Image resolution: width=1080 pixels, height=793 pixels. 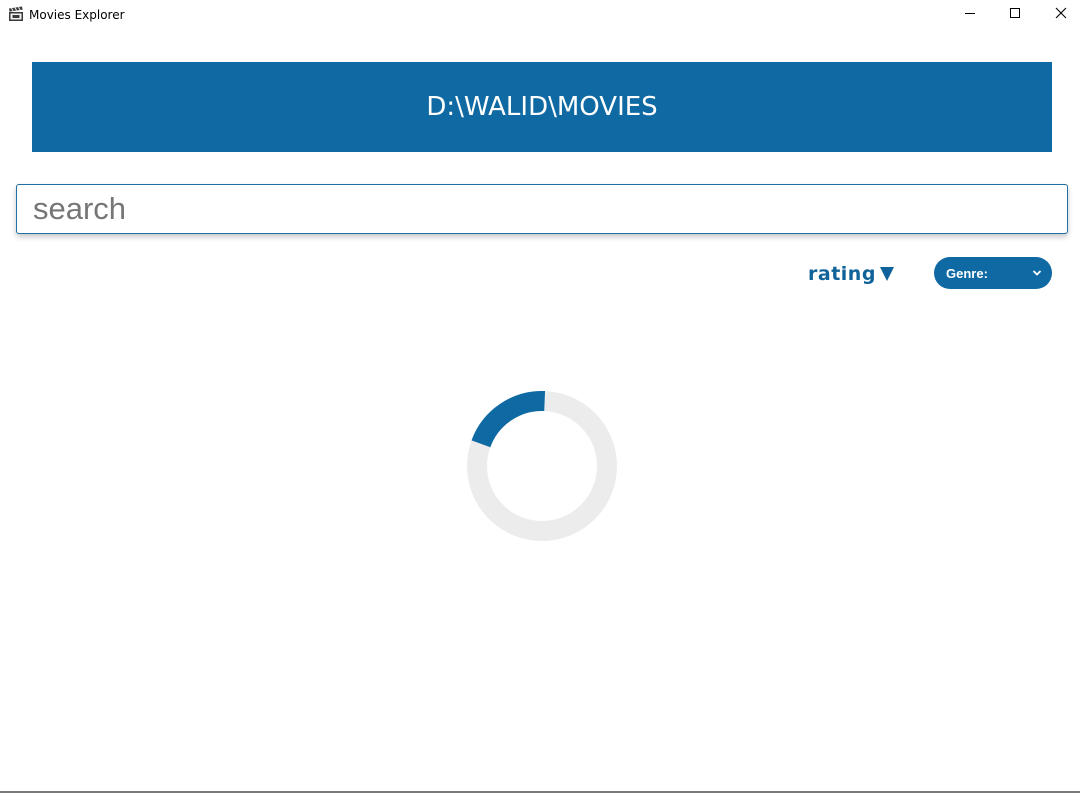 I want to click on folder-path-header: D:\WALID\MOVIES, so click(x=542, y=107).